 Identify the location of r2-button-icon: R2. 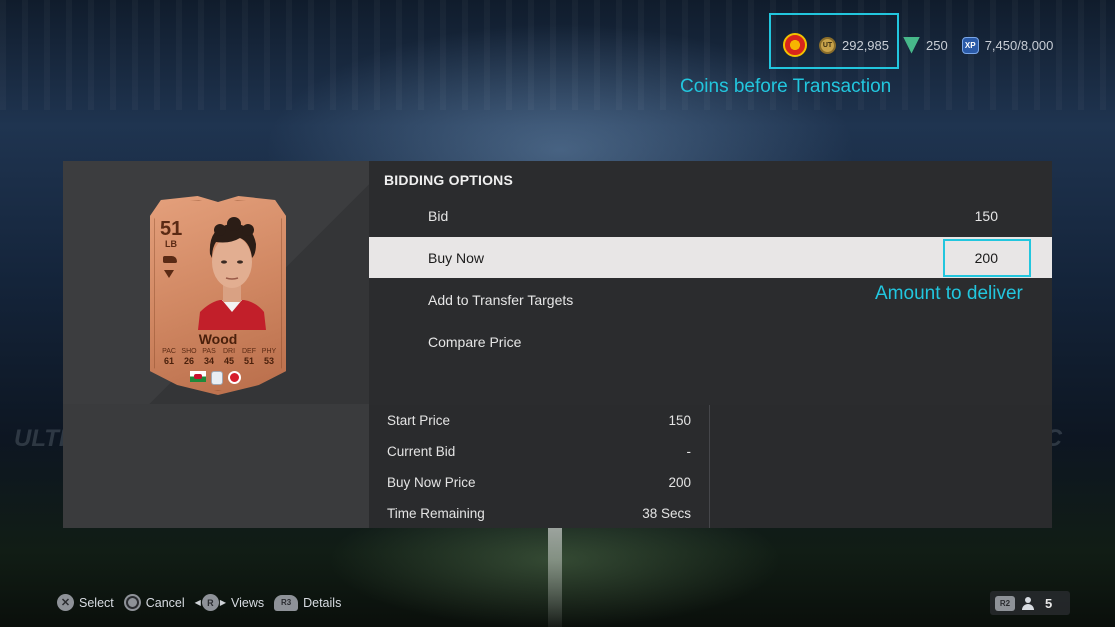
(1005, 603).